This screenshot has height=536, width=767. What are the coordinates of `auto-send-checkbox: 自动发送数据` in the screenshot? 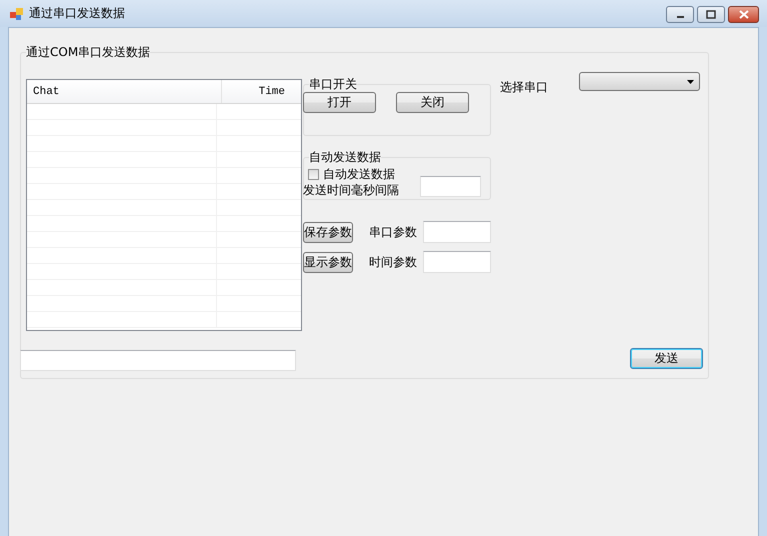 It's located at (399, 174).